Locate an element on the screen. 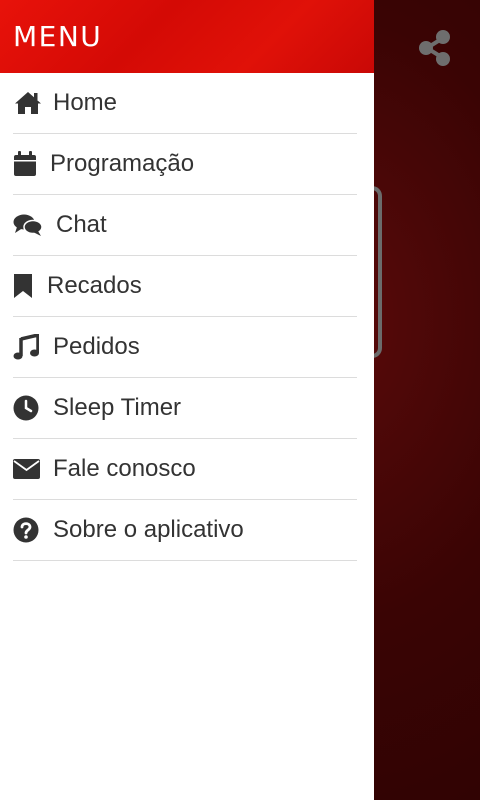 Image resolution: width=480 pixels, height=800 pixels. question-circle-icon is located at coordinates (33, 530).